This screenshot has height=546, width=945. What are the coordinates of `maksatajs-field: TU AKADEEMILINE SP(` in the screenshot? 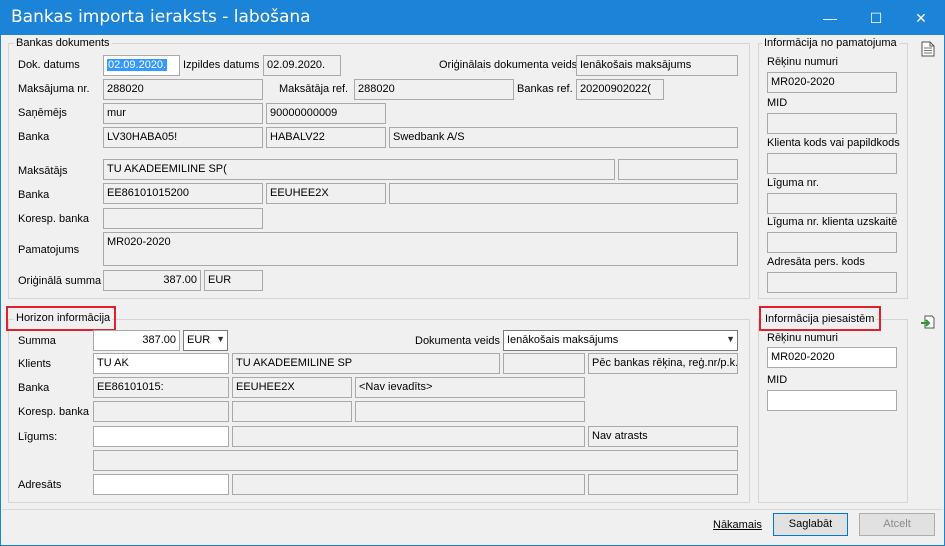 It's located at (359, 169).